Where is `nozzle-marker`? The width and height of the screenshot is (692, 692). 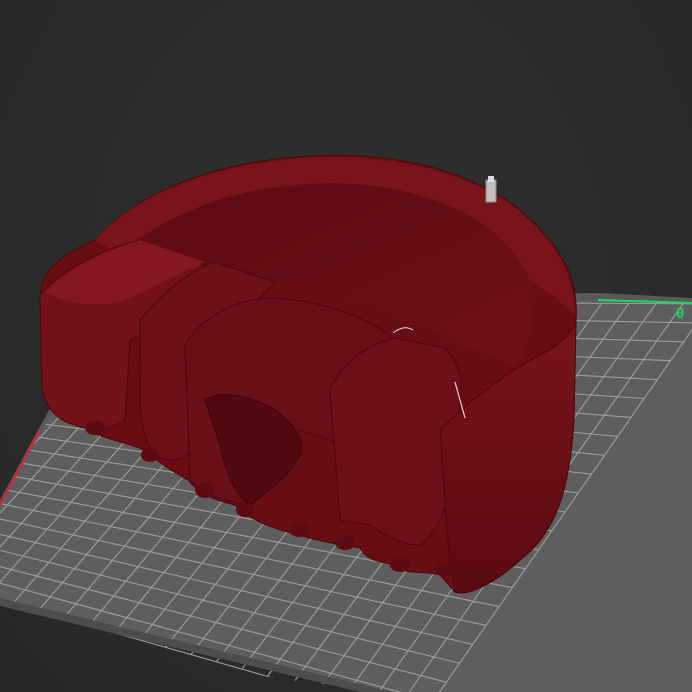
nozzle-marker is located at coordinates (491, 189).